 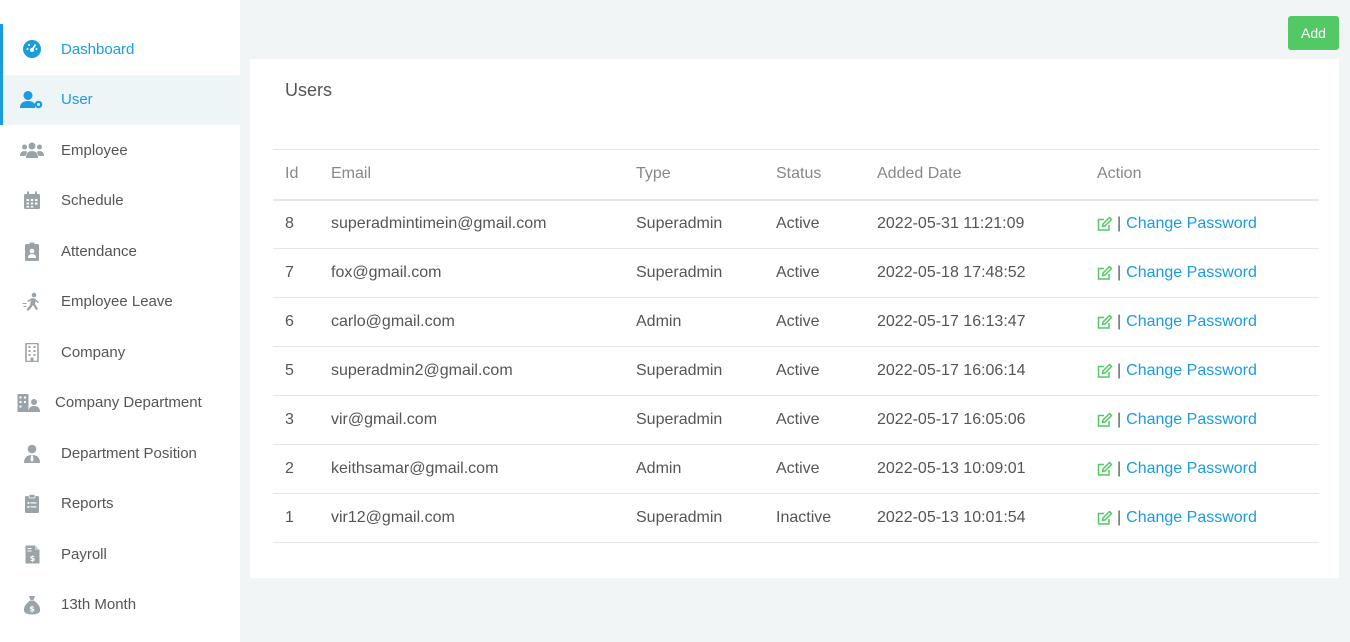 What do you see at coordinates (84, 554) in the screenshot?
I see `sidebar-item-label: Payroll` at bounding box center [84, 554].